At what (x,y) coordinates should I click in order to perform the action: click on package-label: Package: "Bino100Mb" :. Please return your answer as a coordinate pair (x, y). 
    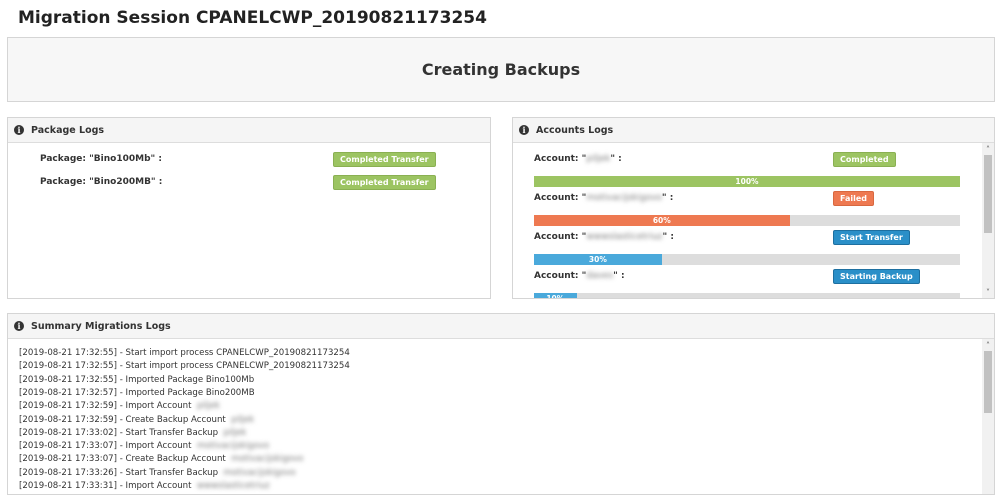
    Looking at the image, I should click on (101, 159).